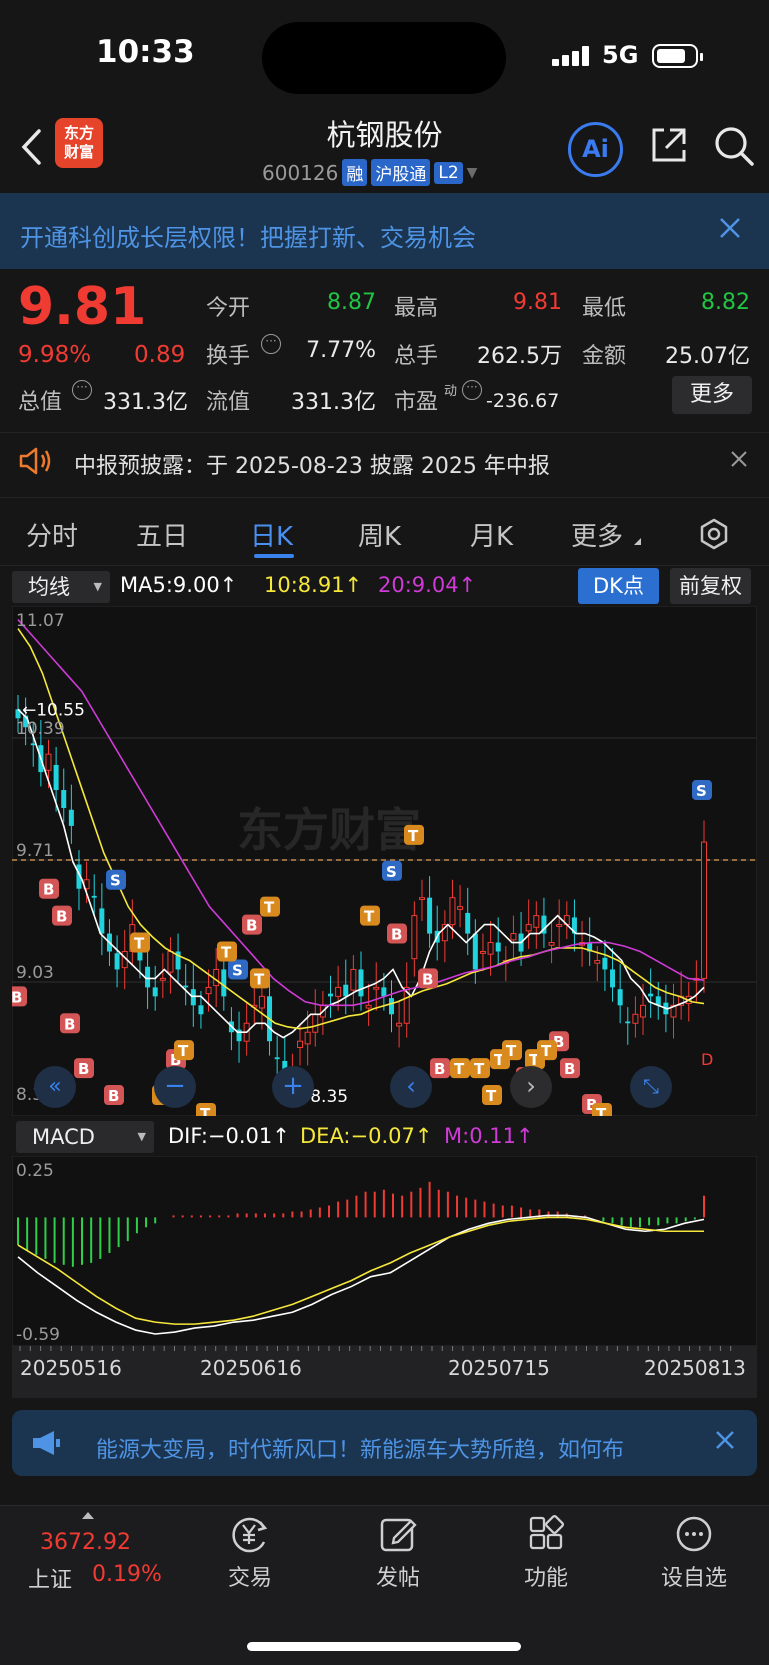  I want to click on news-text: 能源大变局，时代新风口！新能源车大势所趋，如何布, so click(398, 1448).